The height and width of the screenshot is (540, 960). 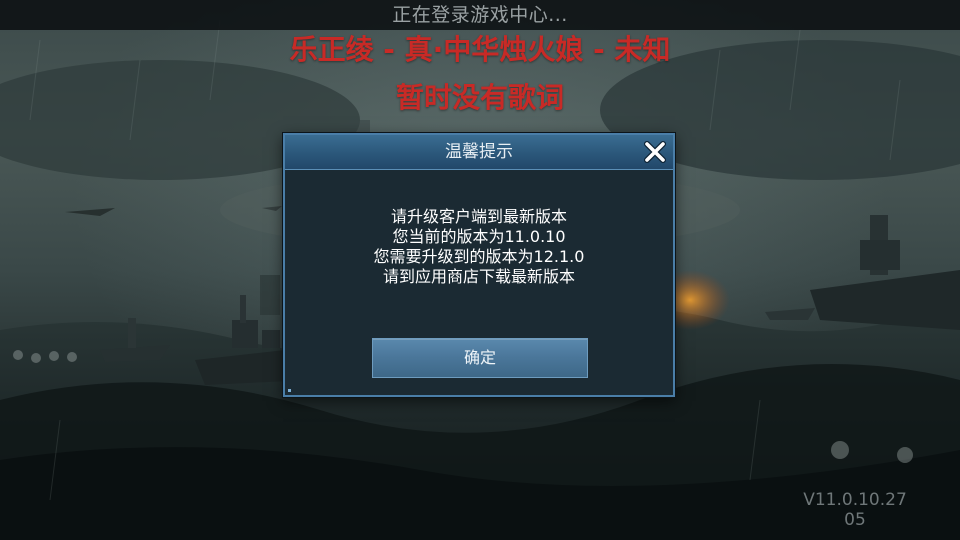 What do you see at coordinates (479, 97) in the screenshot?
I see `lyric-line-2: 暂时没有歌词` at bounding box center [479, 97].